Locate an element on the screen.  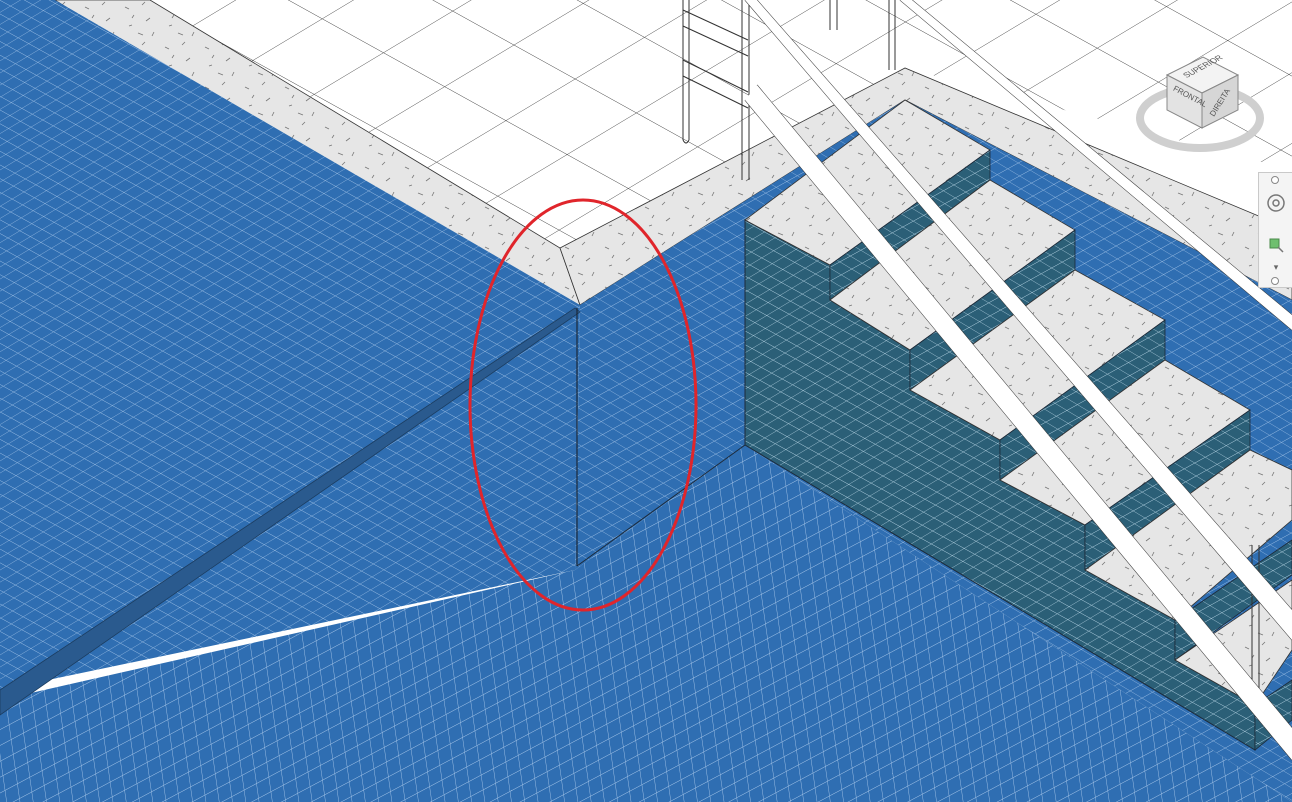
navbar-bottom-dot is located at coordinates (1275, 281).